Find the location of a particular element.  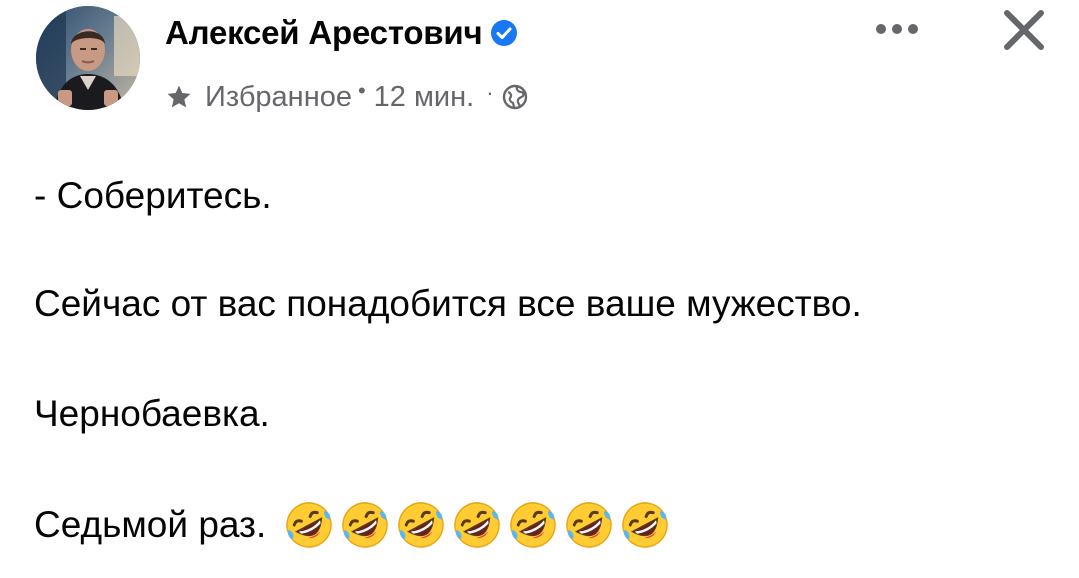

post-text-line: Седьмой раз. is located at coordinates (150, 524).